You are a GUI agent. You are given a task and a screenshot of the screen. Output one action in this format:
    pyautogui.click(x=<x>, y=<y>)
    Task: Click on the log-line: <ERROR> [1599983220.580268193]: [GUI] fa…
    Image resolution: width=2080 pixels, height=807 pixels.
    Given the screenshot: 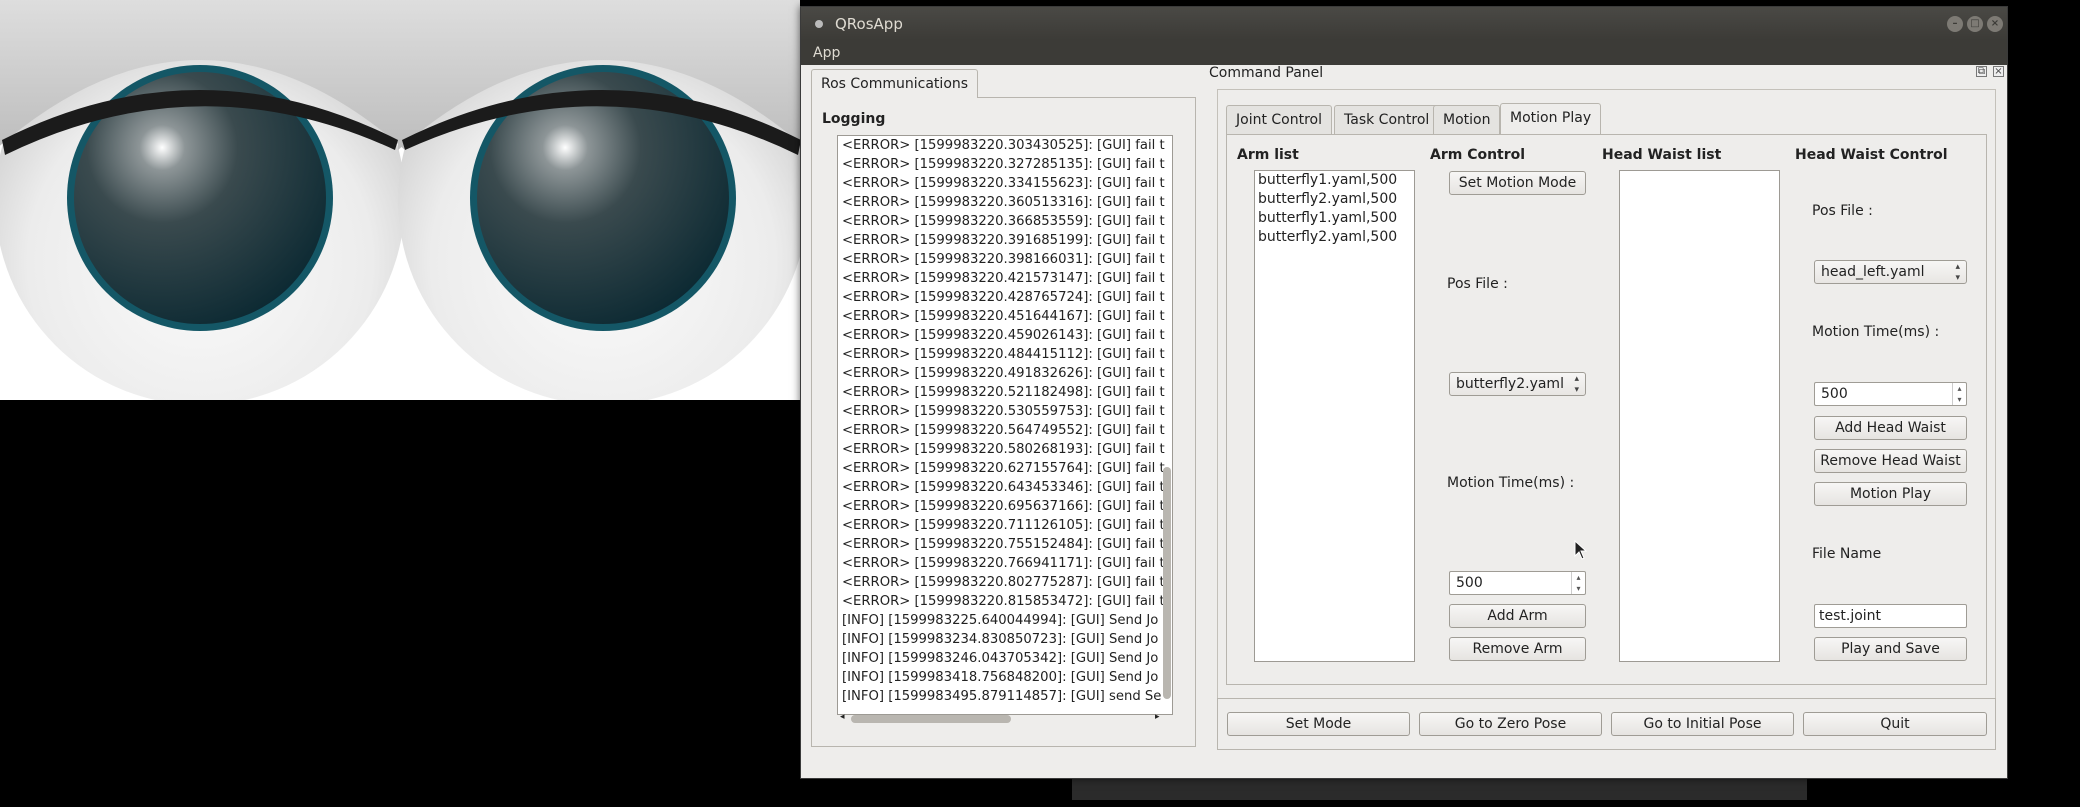 What is the action you would take?
    pyautogui.click(x=1003, y=449)
    